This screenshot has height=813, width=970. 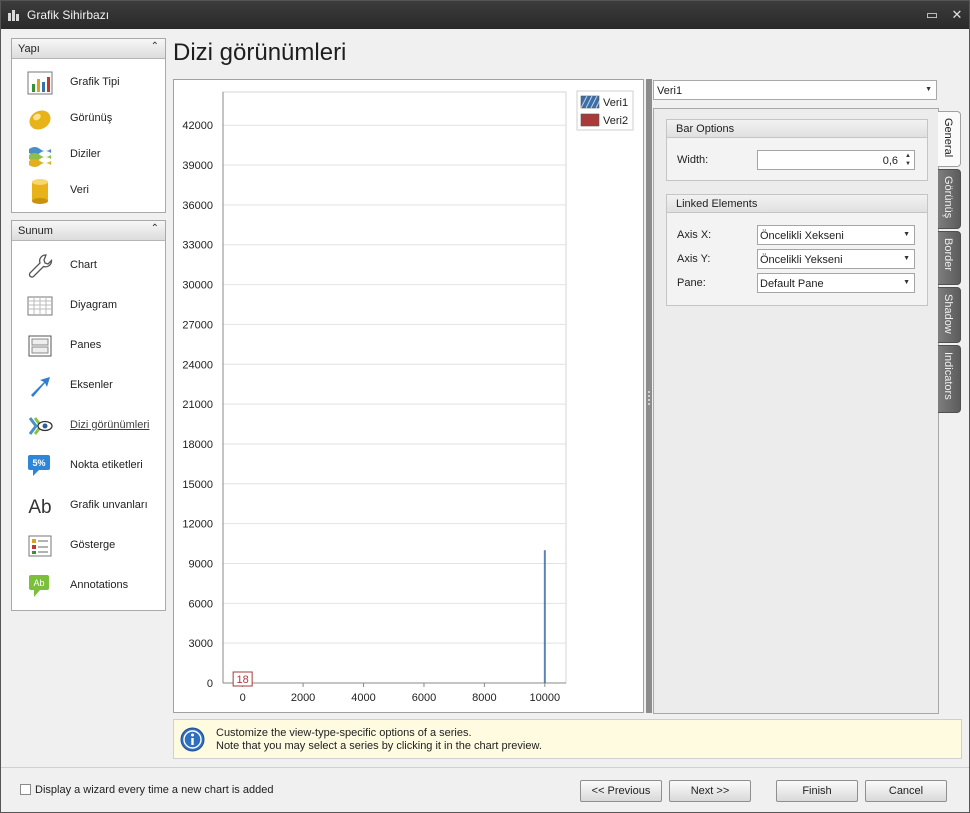 I want to click on x-tick-label: 2000, so click(x=303, y=698).